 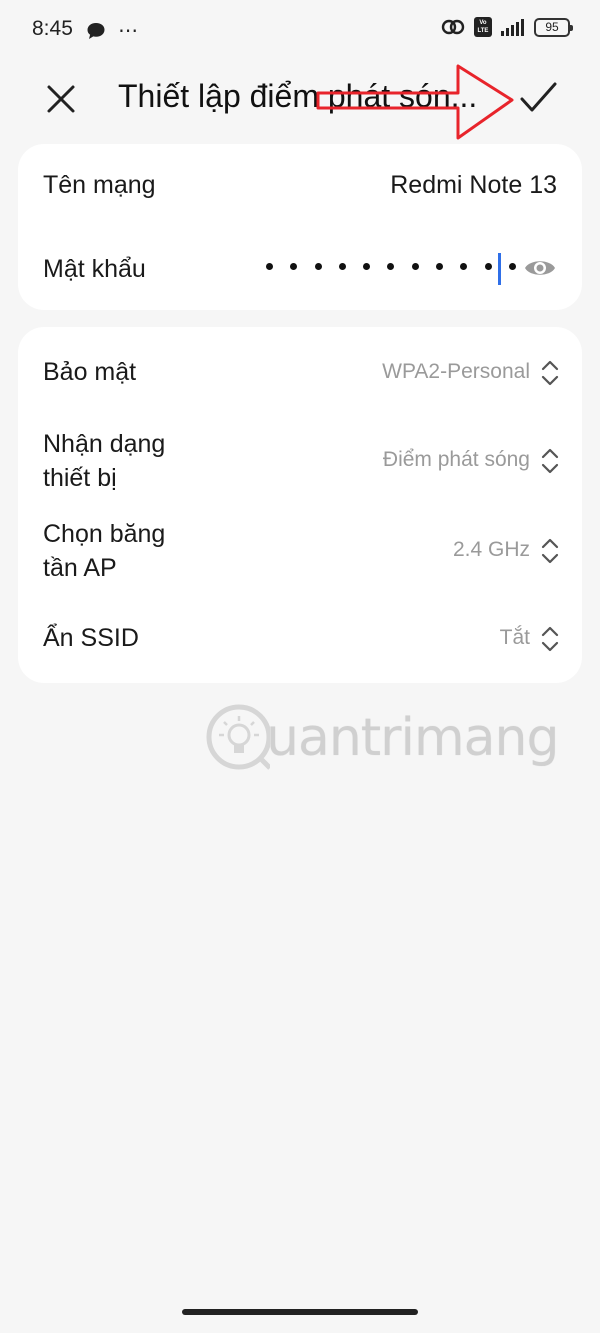 I want to click on lightbulb-logo-icon, so click(x=238, y=737).